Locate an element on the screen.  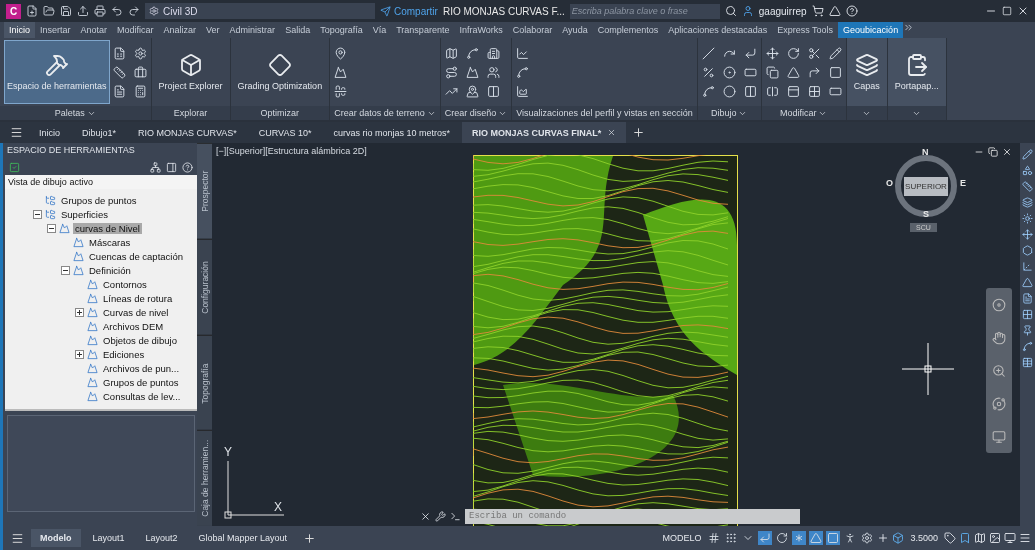
ribbon-tab: Modificar is located at coordinates (135, 30).